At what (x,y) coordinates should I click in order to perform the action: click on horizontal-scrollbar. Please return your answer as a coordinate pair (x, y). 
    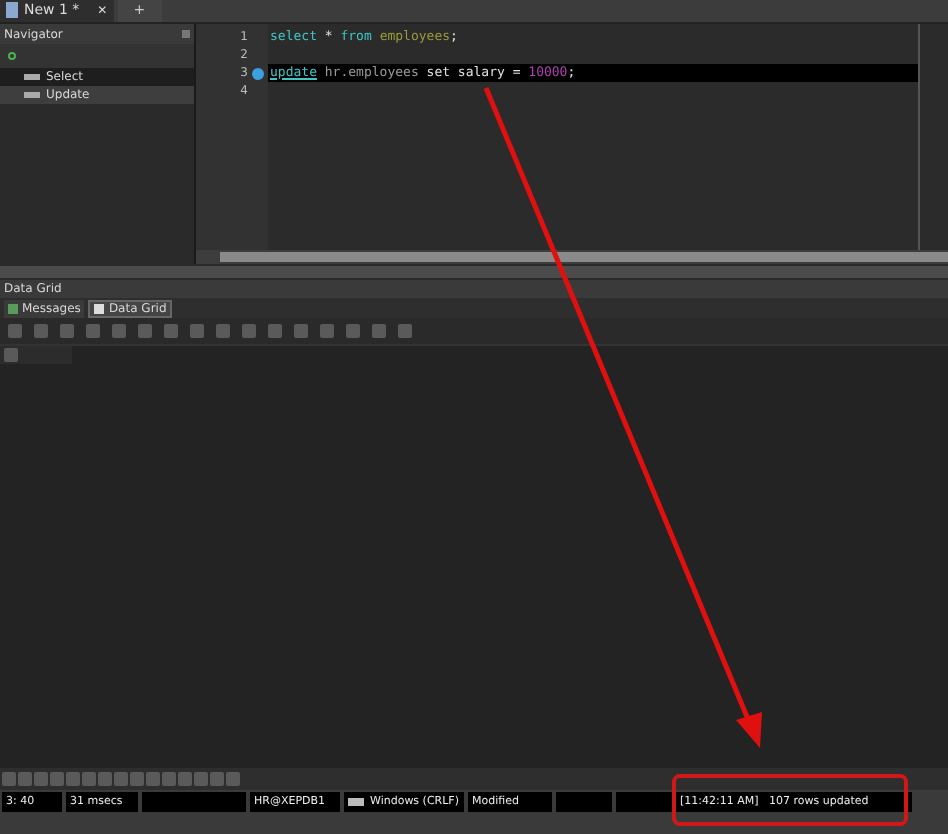
    Looking at the image, I should click on (572, 257).